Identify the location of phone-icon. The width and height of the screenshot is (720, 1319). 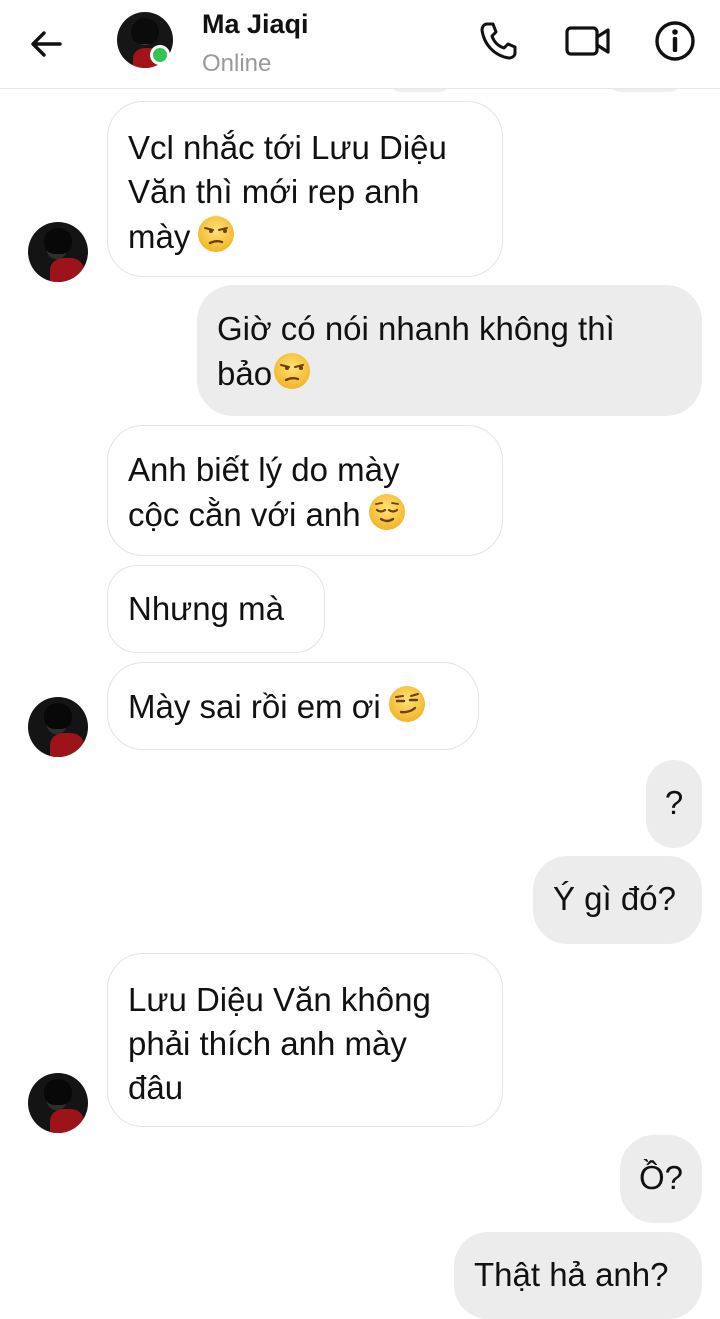
(498, 41).